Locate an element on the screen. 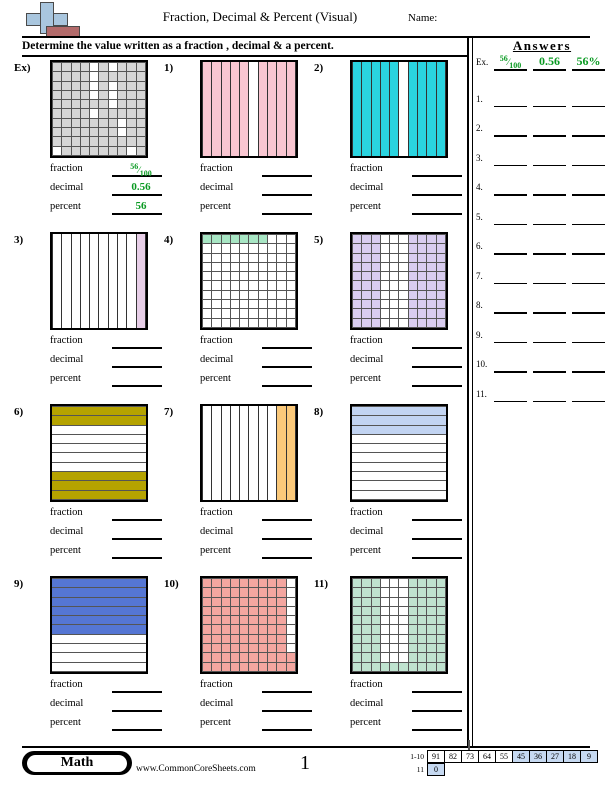  problem-number: 1) is located at coordinates (169, 68).